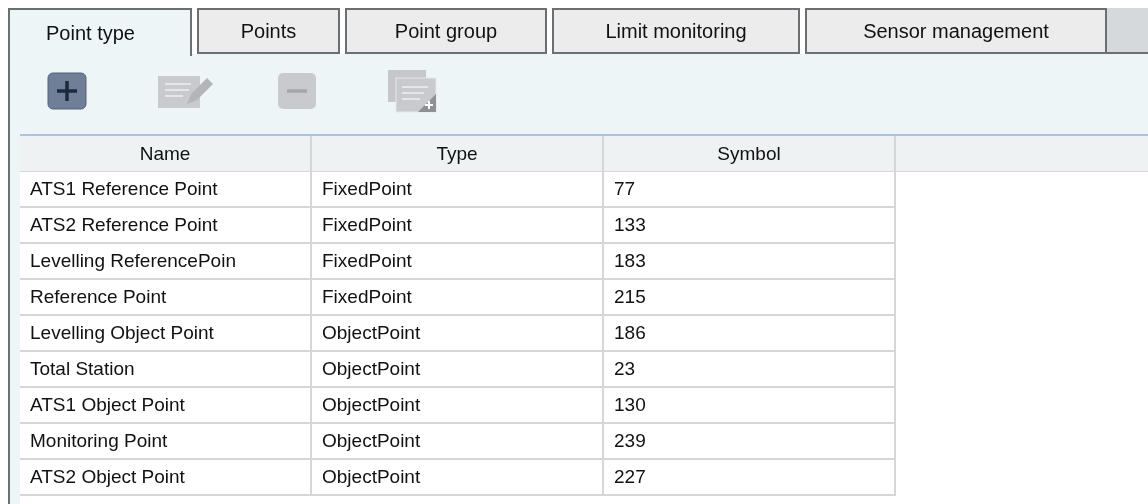  I want to click on tab: Sensor management, so click(956, 31).